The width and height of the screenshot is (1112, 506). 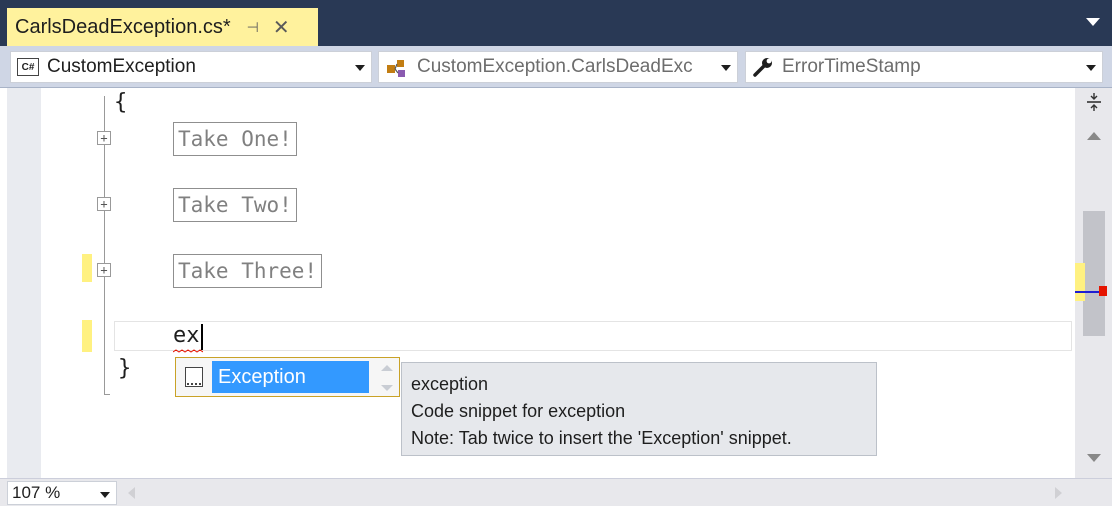 What do you see at coordinates (62, 493) in the screenshot?
I see `zoom-dropdown: 107 %` at bounding box center [62, 493].